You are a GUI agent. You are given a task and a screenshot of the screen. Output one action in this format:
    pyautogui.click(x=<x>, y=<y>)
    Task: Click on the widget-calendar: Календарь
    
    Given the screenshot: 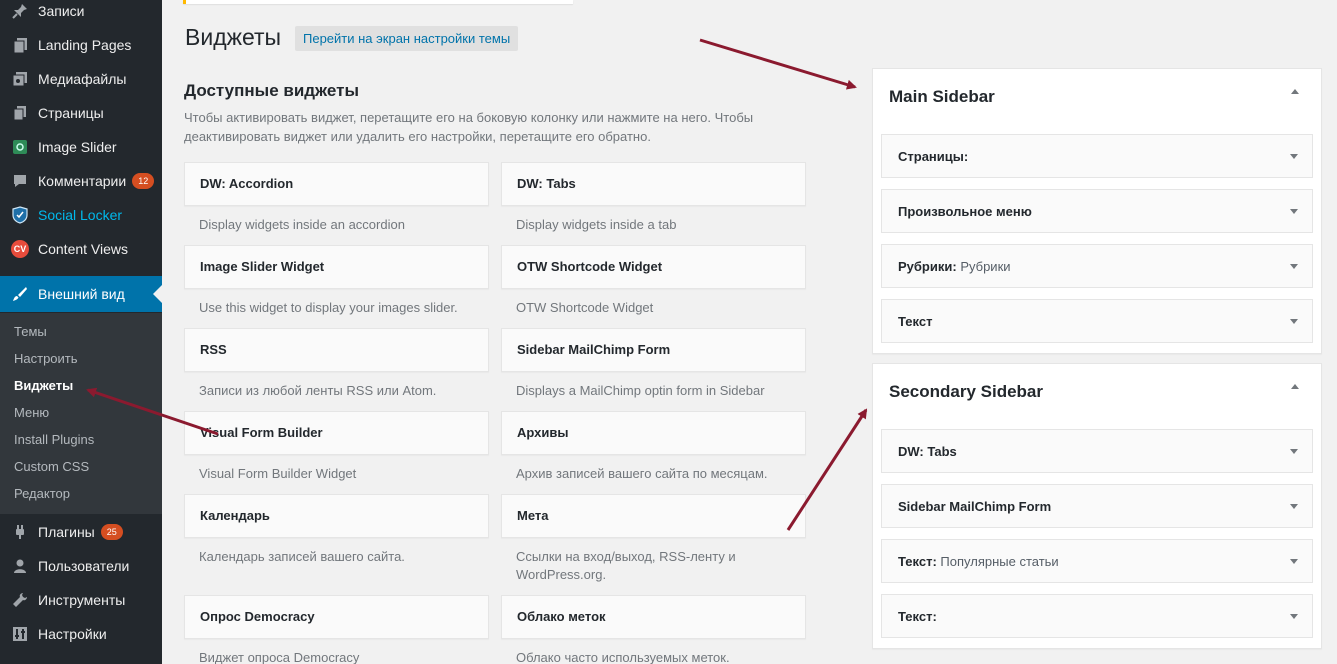 What is the action you would take?
    pyautogui.click(x=336, y=516)
    